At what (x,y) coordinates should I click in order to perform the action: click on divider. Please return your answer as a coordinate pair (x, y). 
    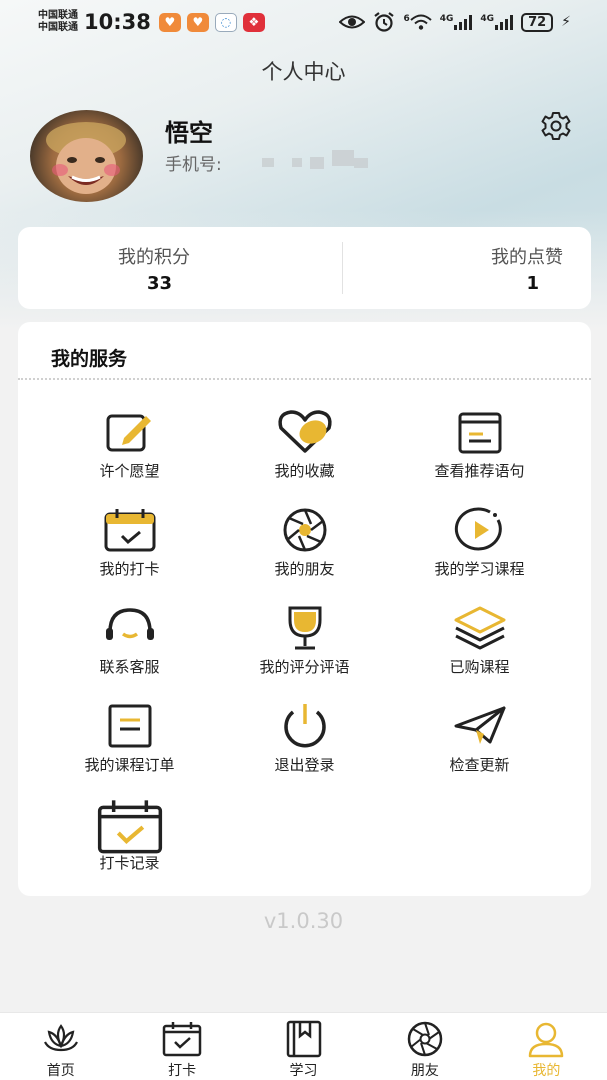
    Looking at the image, I should click on (304, 379).